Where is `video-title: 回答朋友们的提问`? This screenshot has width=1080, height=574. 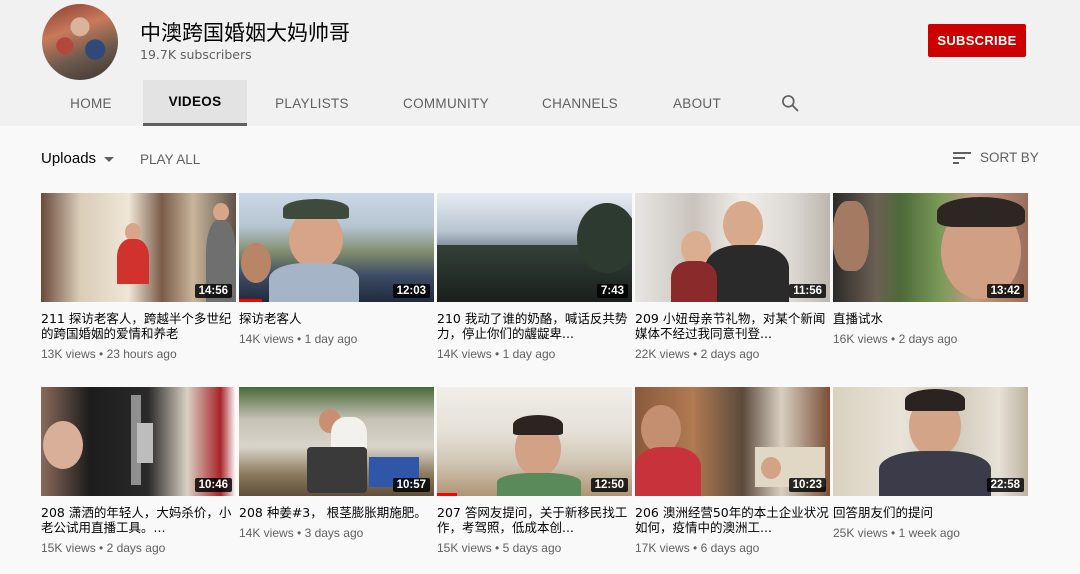 video-title: 回答朋友们的提问 is located at coordinates (930, 512).